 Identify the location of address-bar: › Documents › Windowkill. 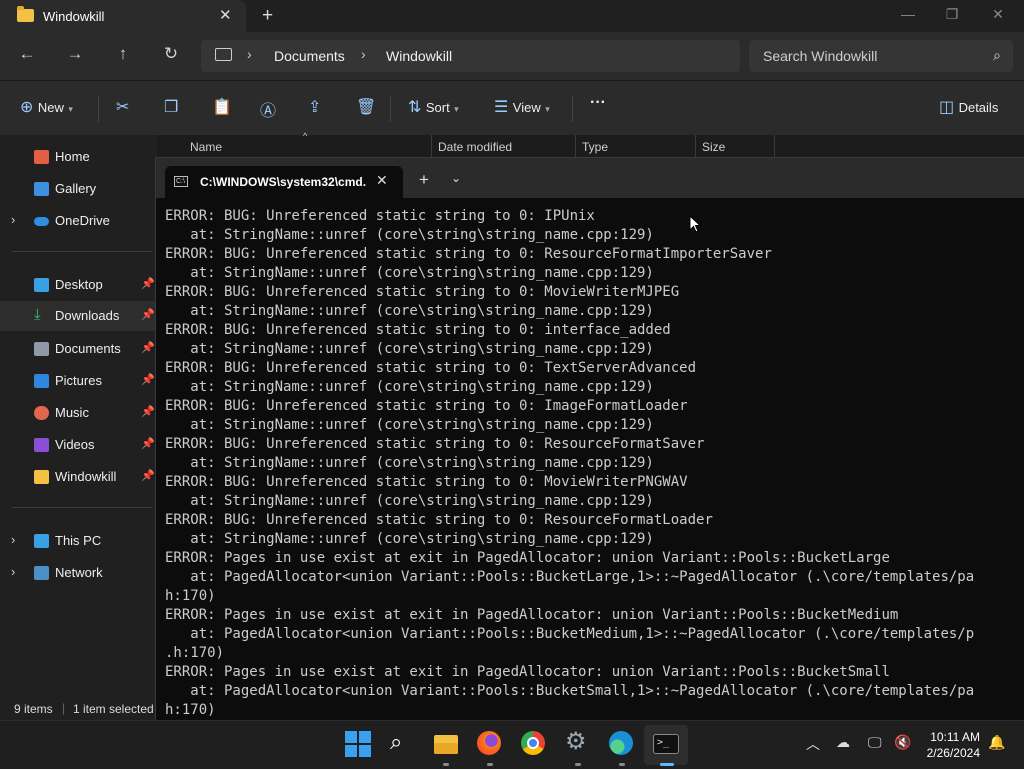
(470, 56).